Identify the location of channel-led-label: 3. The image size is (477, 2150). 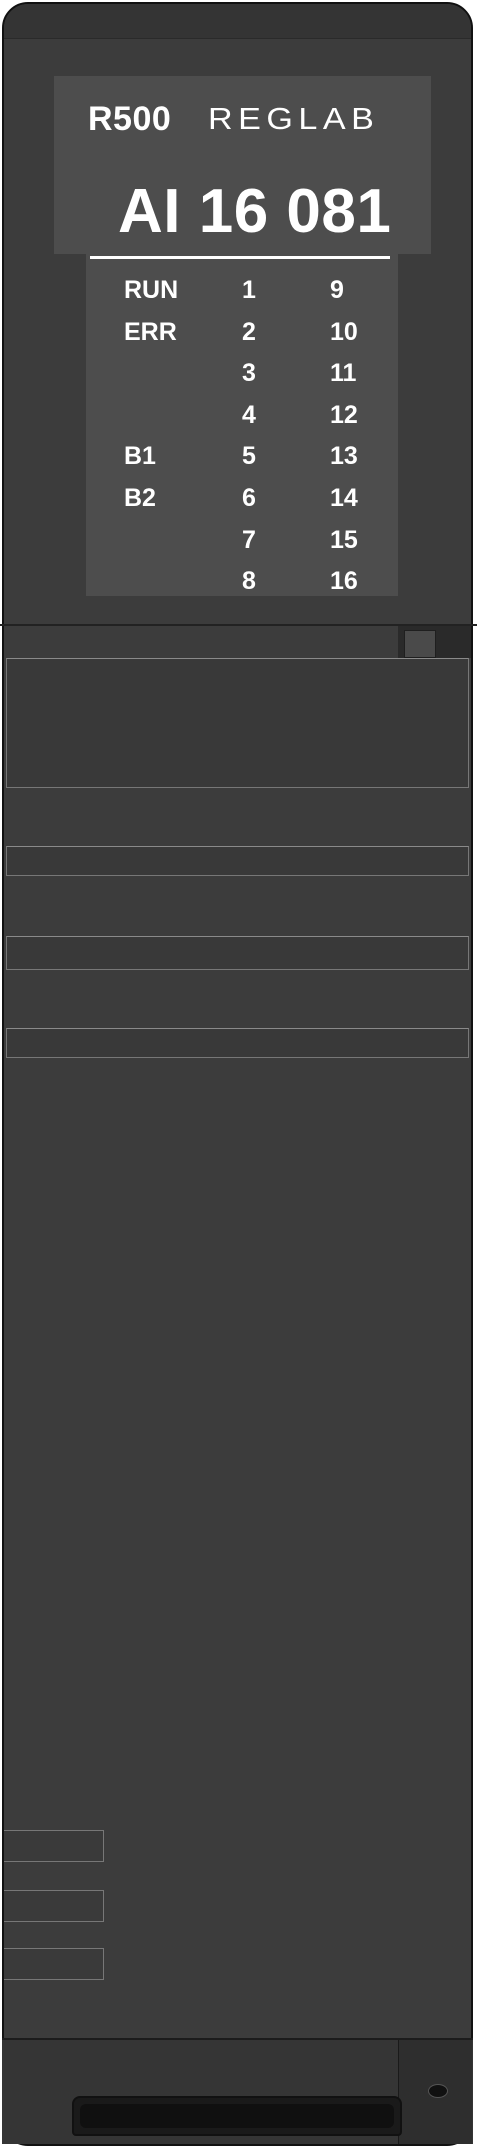
(249, 373).